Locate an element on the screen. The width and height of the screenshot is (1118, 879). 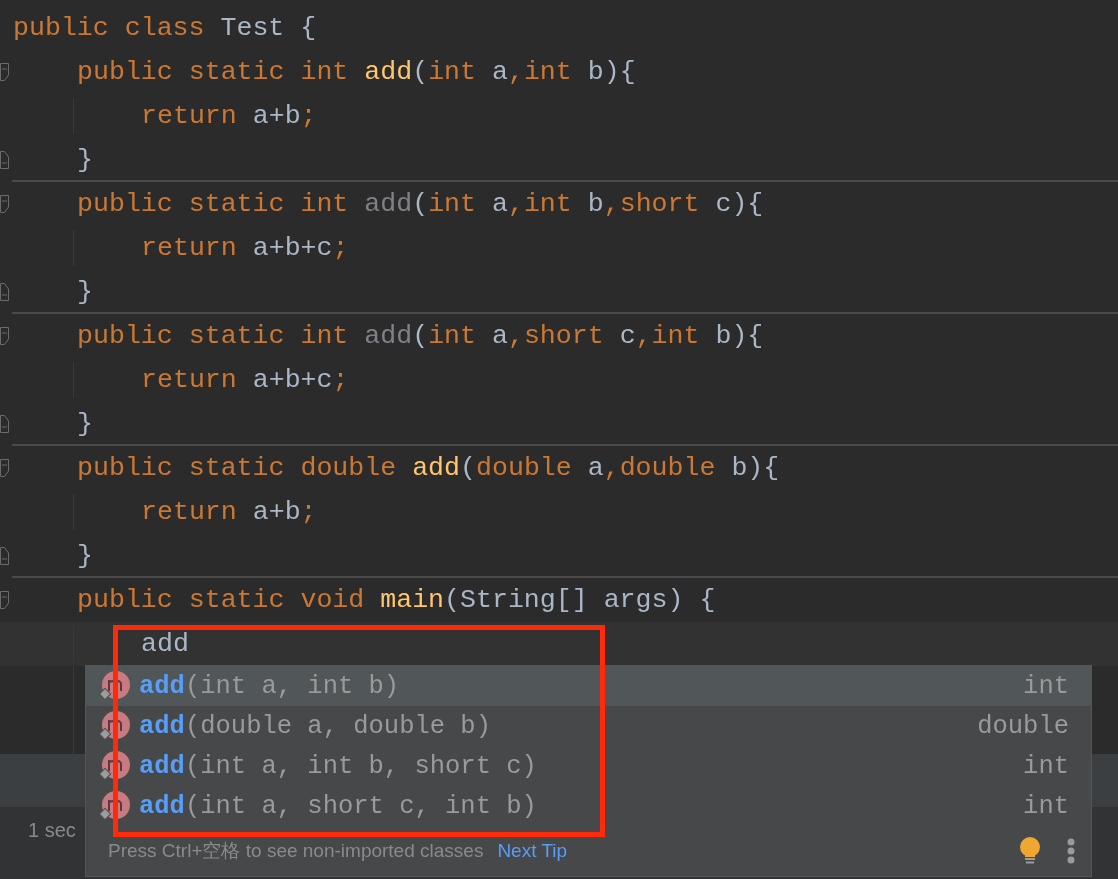
more-options-icon is located at coordinates (1071, 851).